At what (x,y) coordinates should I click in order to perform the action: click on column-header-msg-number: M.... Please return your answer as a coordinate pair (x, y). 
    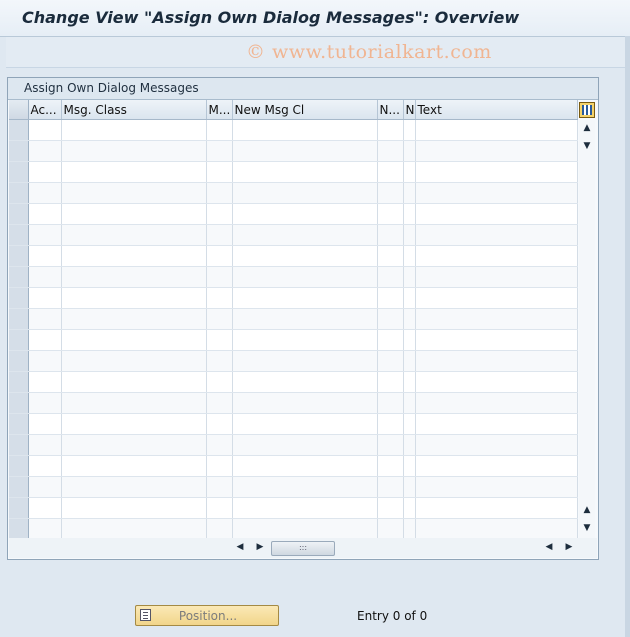
    Looking at the image, I should click on (219, 110).